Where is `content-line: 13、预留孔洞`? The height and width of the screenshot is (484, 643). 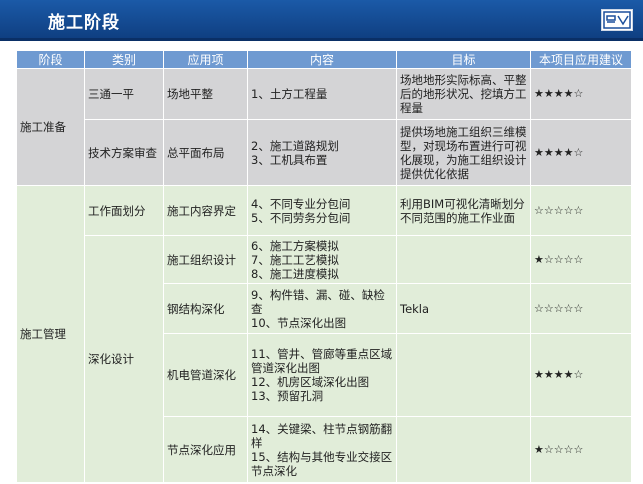 content-line: 13、预留孔洞 is located at coordinates (287, 396).